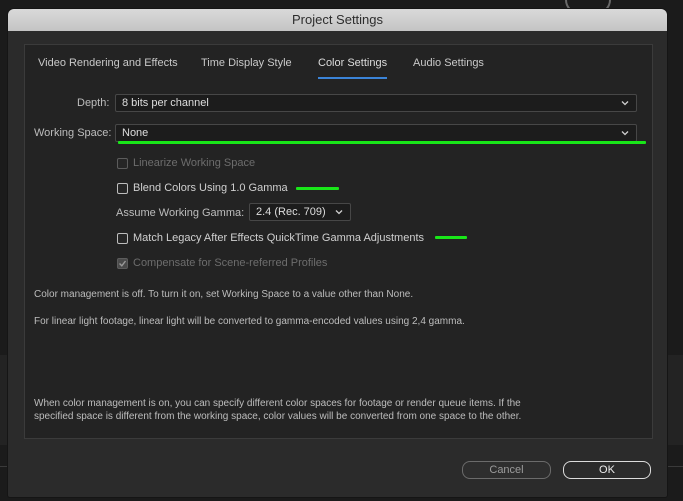 The height and width of the screenshot is (501, 683). I want to click on gamma-select: 2.4 (Rec. 709), so click(300, 212).